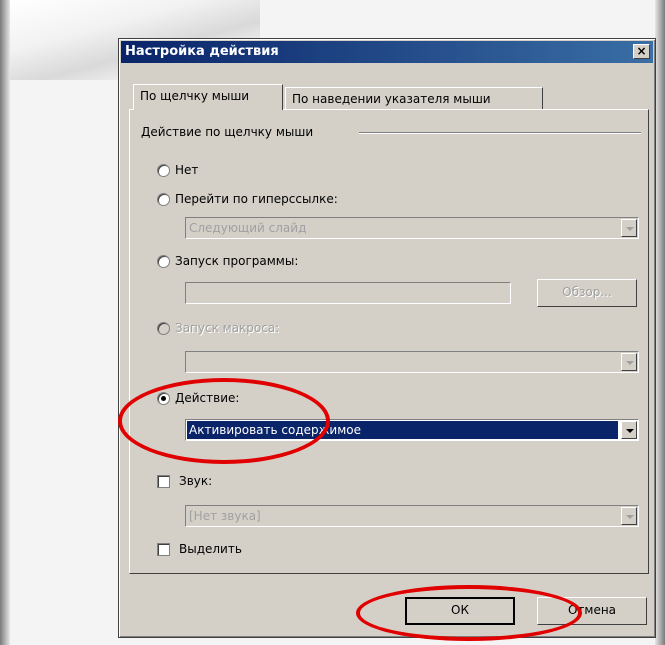  I want to click on ok-button: ОК, so click(460, 611).